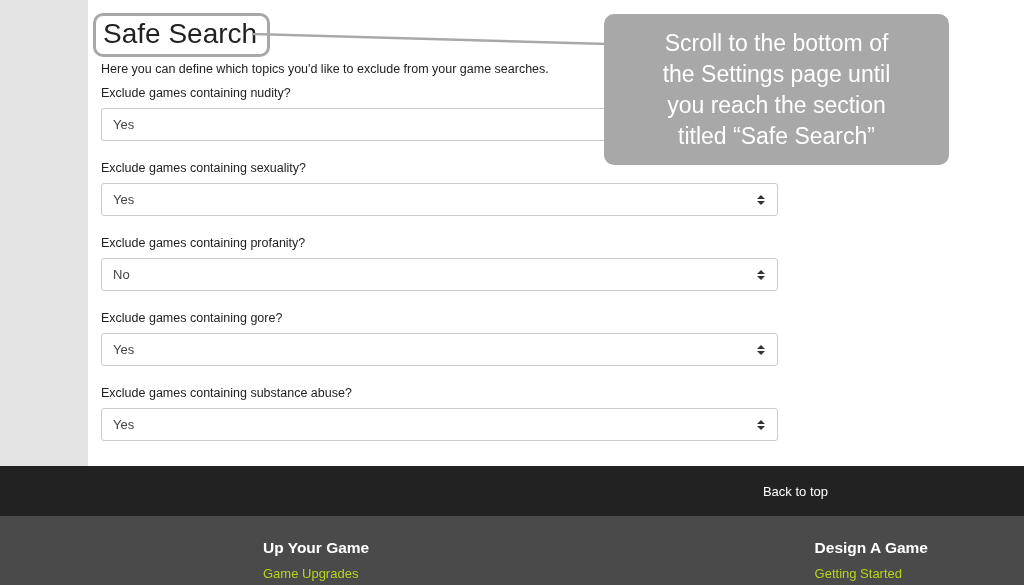 The height and width of the screenshot is (585, 1024). What do you see at coordinates (776, 89) in the screenshot?
I see `instruction-tooltip: Scroll to the bottom of the Settings page until you reach the section titled “Safe Search”` at bounding box center [776, 89].